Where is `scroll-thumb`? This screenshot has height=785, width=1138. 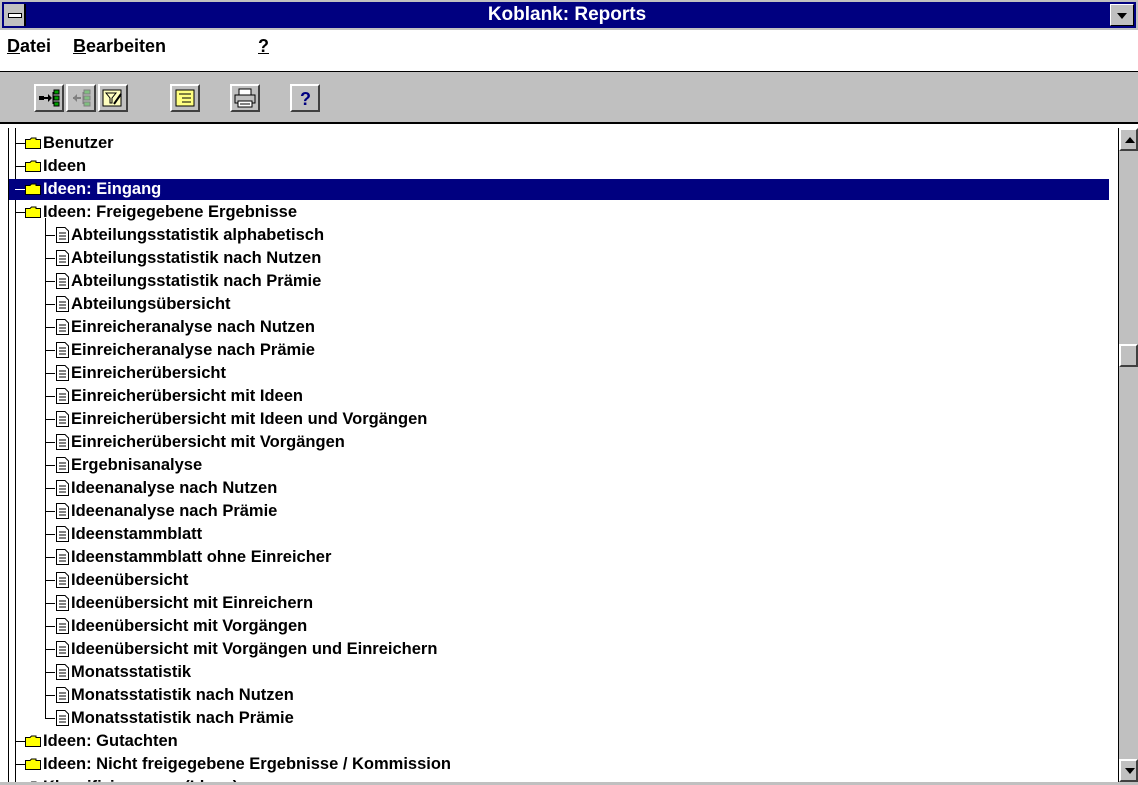 scroll-thumb is located at coordinates (1128, 355).